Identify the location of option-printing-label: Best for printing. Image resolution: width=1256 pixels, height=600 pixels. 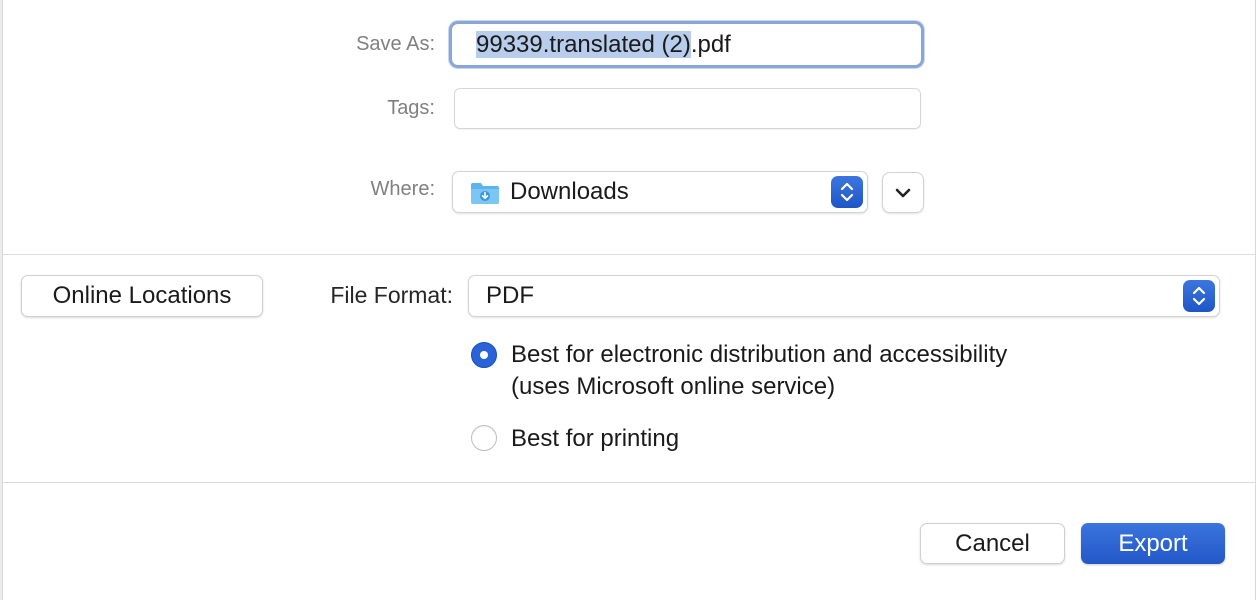
(595, 438).